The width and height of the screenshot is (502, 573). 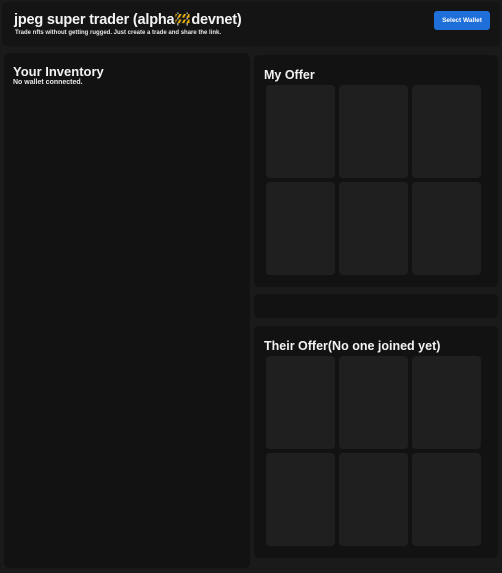 I want to click on my-offer-title: My Offer, so click(x=289, y=75).